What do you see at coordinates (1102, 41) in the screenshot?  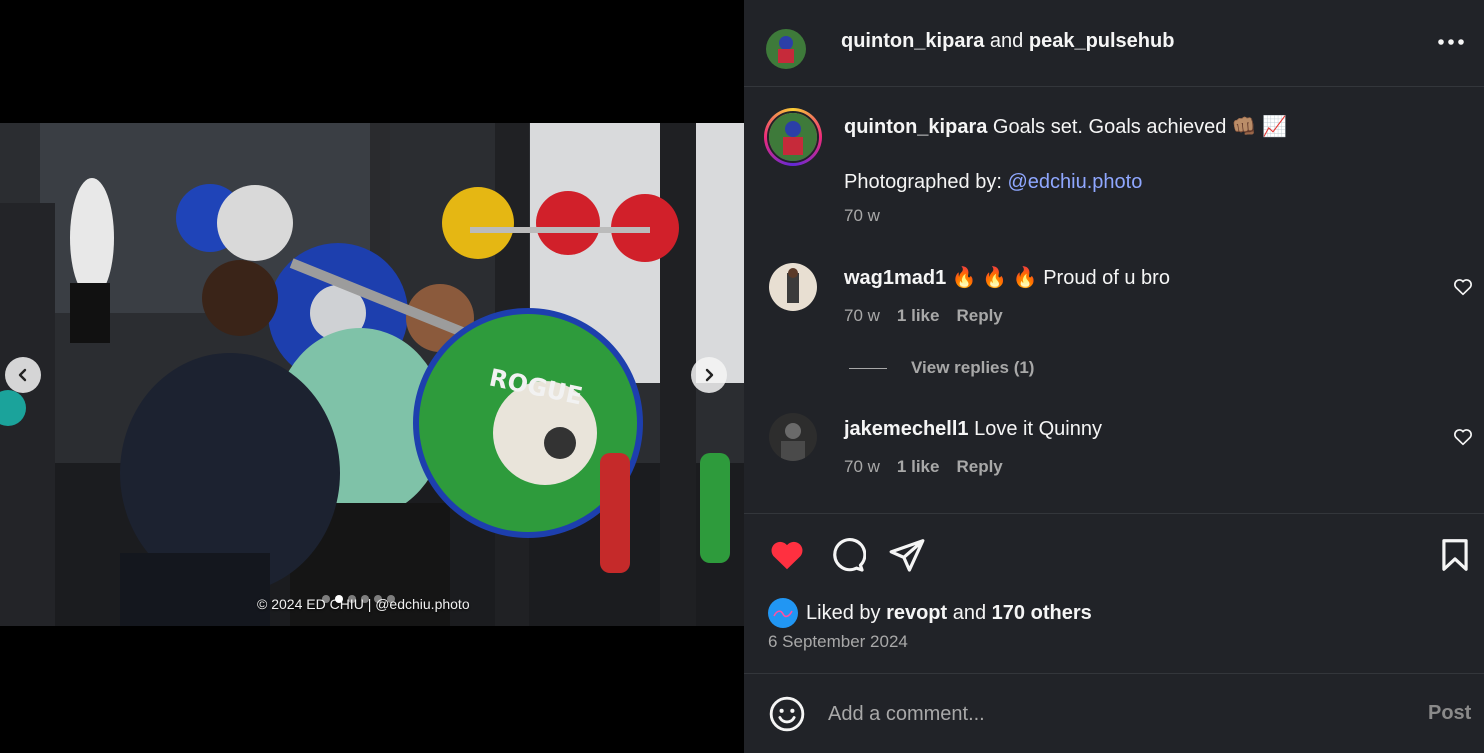 I see `collaborator-username: peak_pulsehub` at bounding box center [1102, 41].